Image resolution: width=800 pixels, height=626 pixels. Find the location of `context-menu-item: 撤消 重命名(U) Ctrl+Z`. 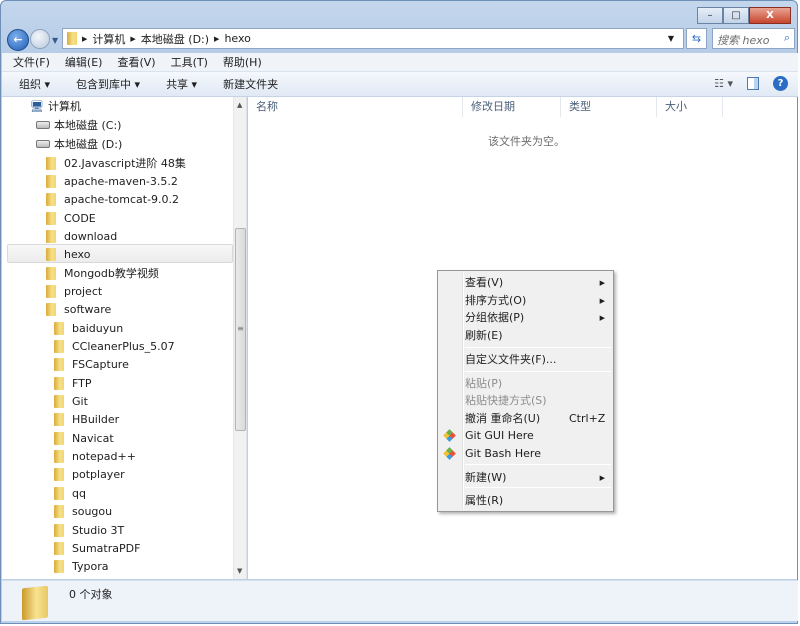

context-menu-item: 撤消 重命名(U) Ctrl+Z is located at coordinates (525, 419).